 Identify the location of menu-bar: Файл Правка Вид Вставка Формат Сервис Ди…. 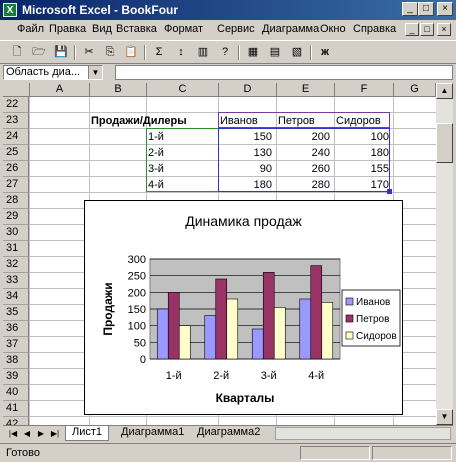
(228, 30).